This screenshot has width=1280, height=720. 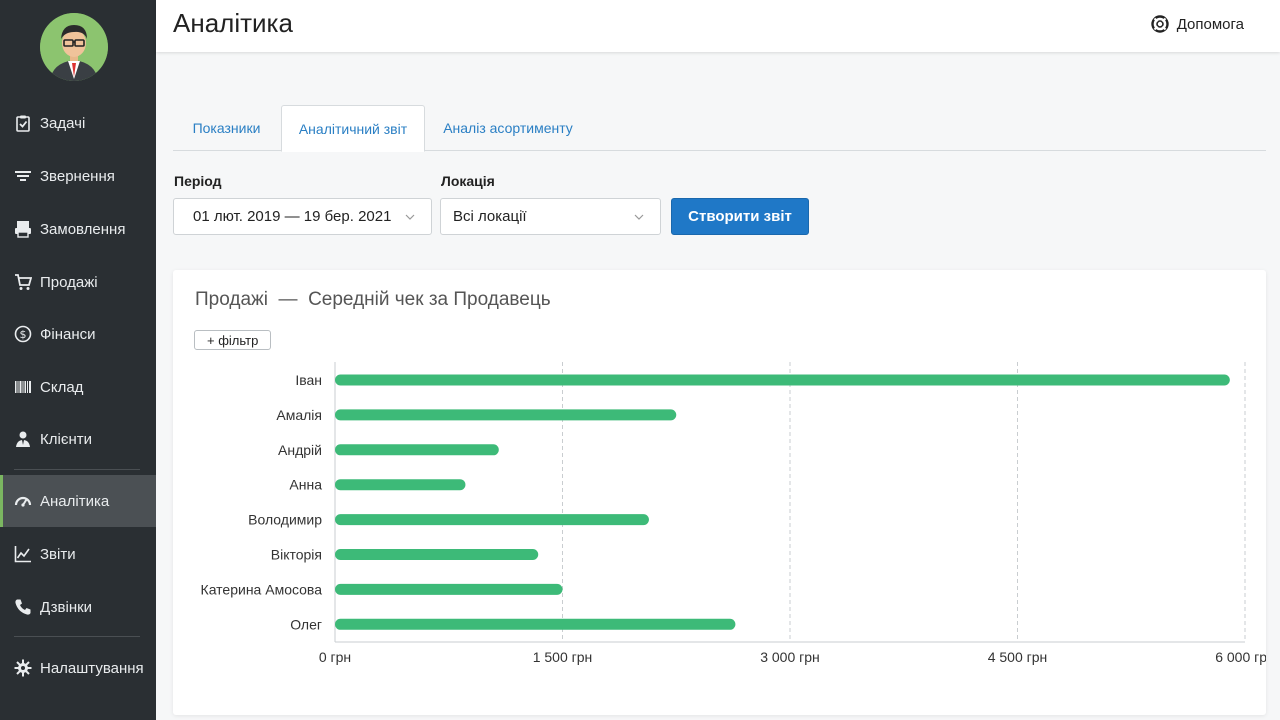 I want to click on sidebar-item-label: Замовлення, so click(x=83, y=229).